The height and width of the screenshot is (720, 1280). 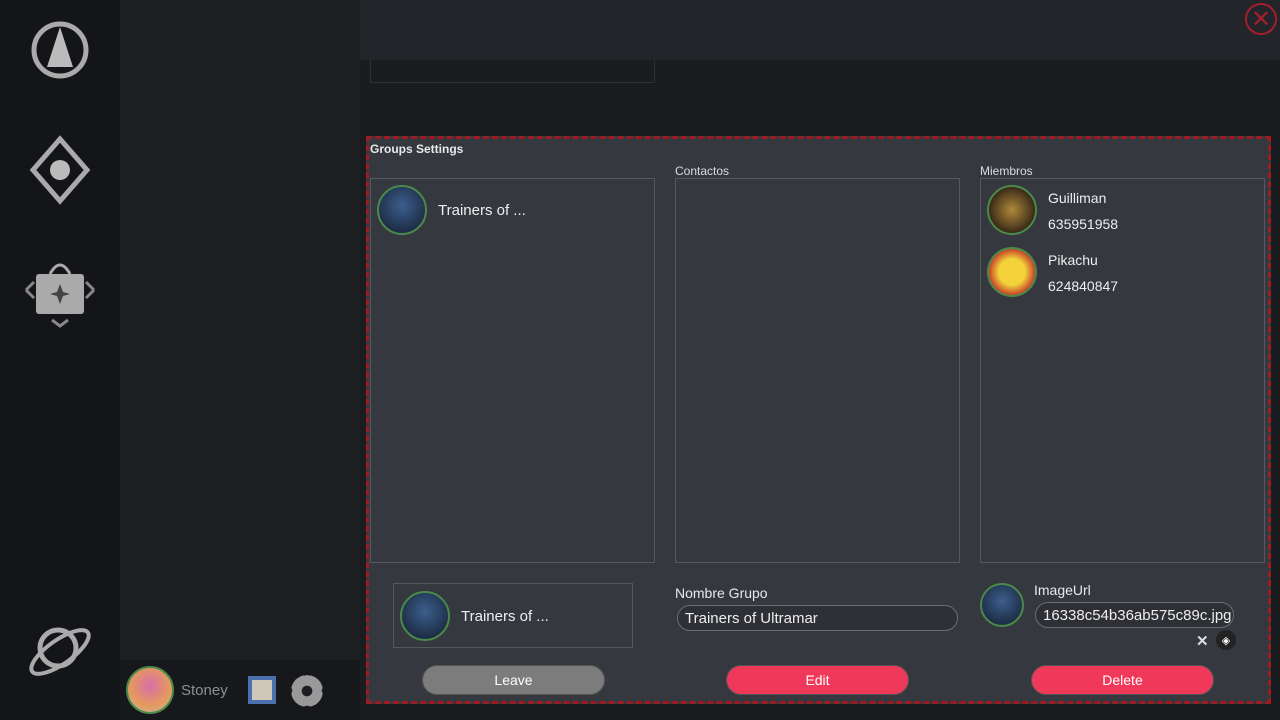 What do you see at coordinates (60, 360) in the screenshot?
I see `app-nav-rail` at bounding box center [60, 360].